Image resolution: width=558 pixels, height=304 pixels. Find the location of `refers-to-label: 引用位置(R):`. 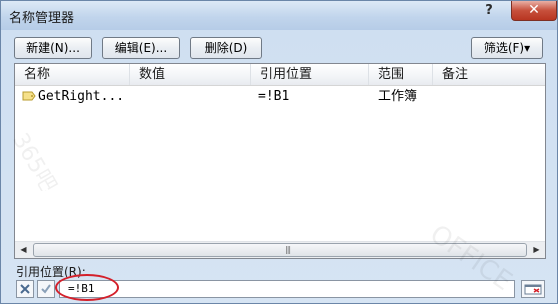

refers-to-label: 引用位置(R): is located at coordinates (51, 272).